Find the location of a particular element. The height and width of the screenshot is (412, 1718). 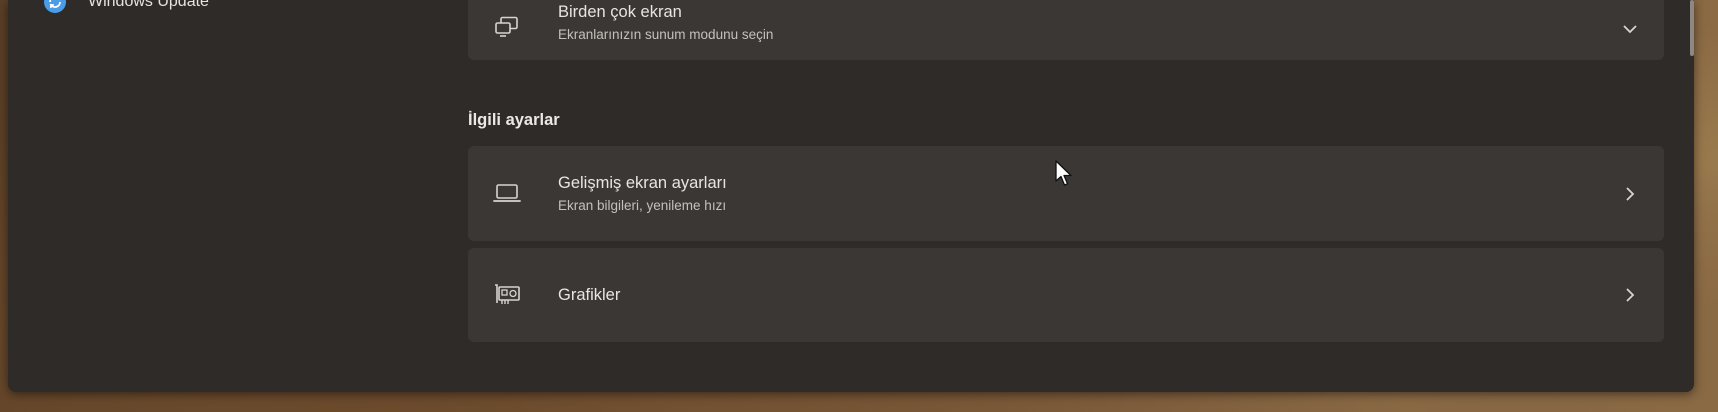

scrollbar is located at coordinates (1692, 28).